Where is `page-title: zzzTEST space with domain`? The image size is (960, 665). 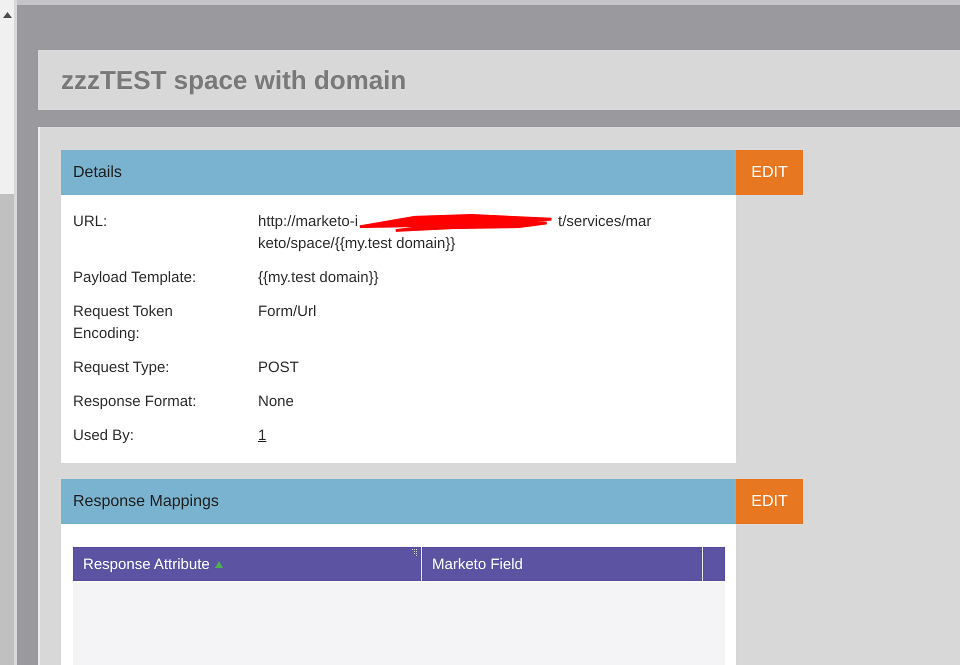 page-title: zzzTEST space with domain is located at coordinates (233, 80).